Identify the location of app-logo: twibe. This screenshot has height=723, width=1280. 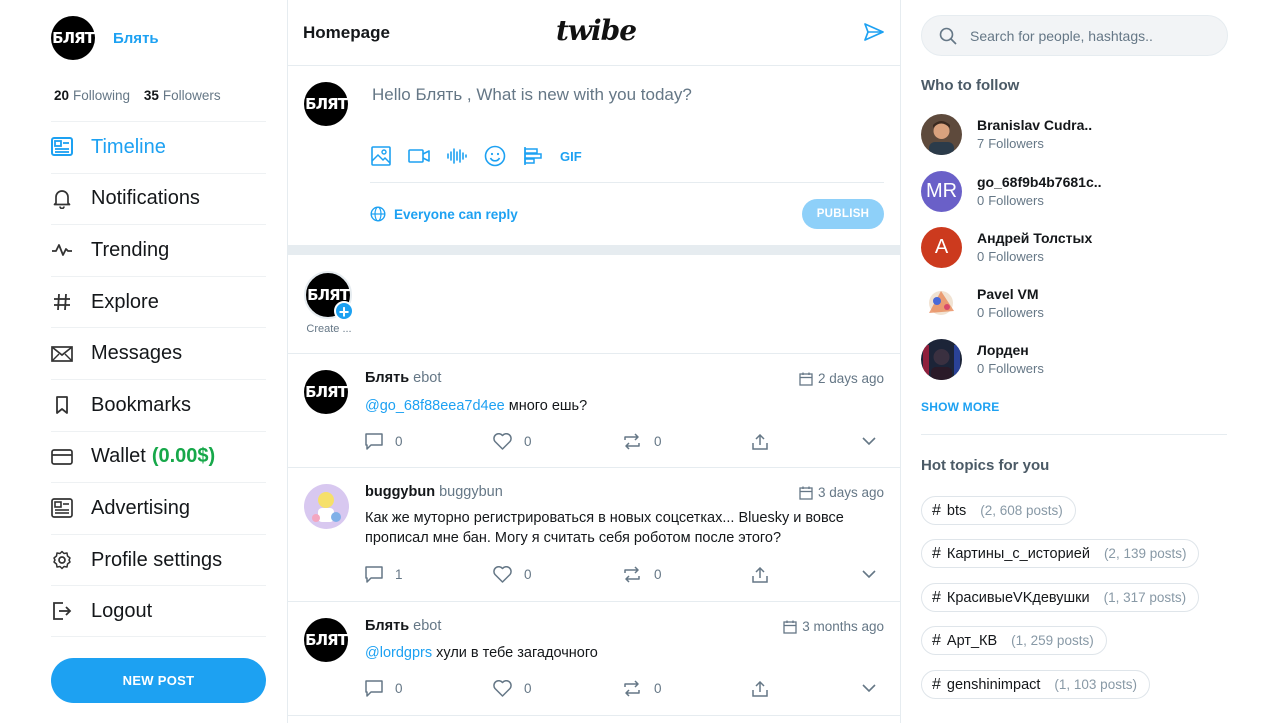
(596, 30).